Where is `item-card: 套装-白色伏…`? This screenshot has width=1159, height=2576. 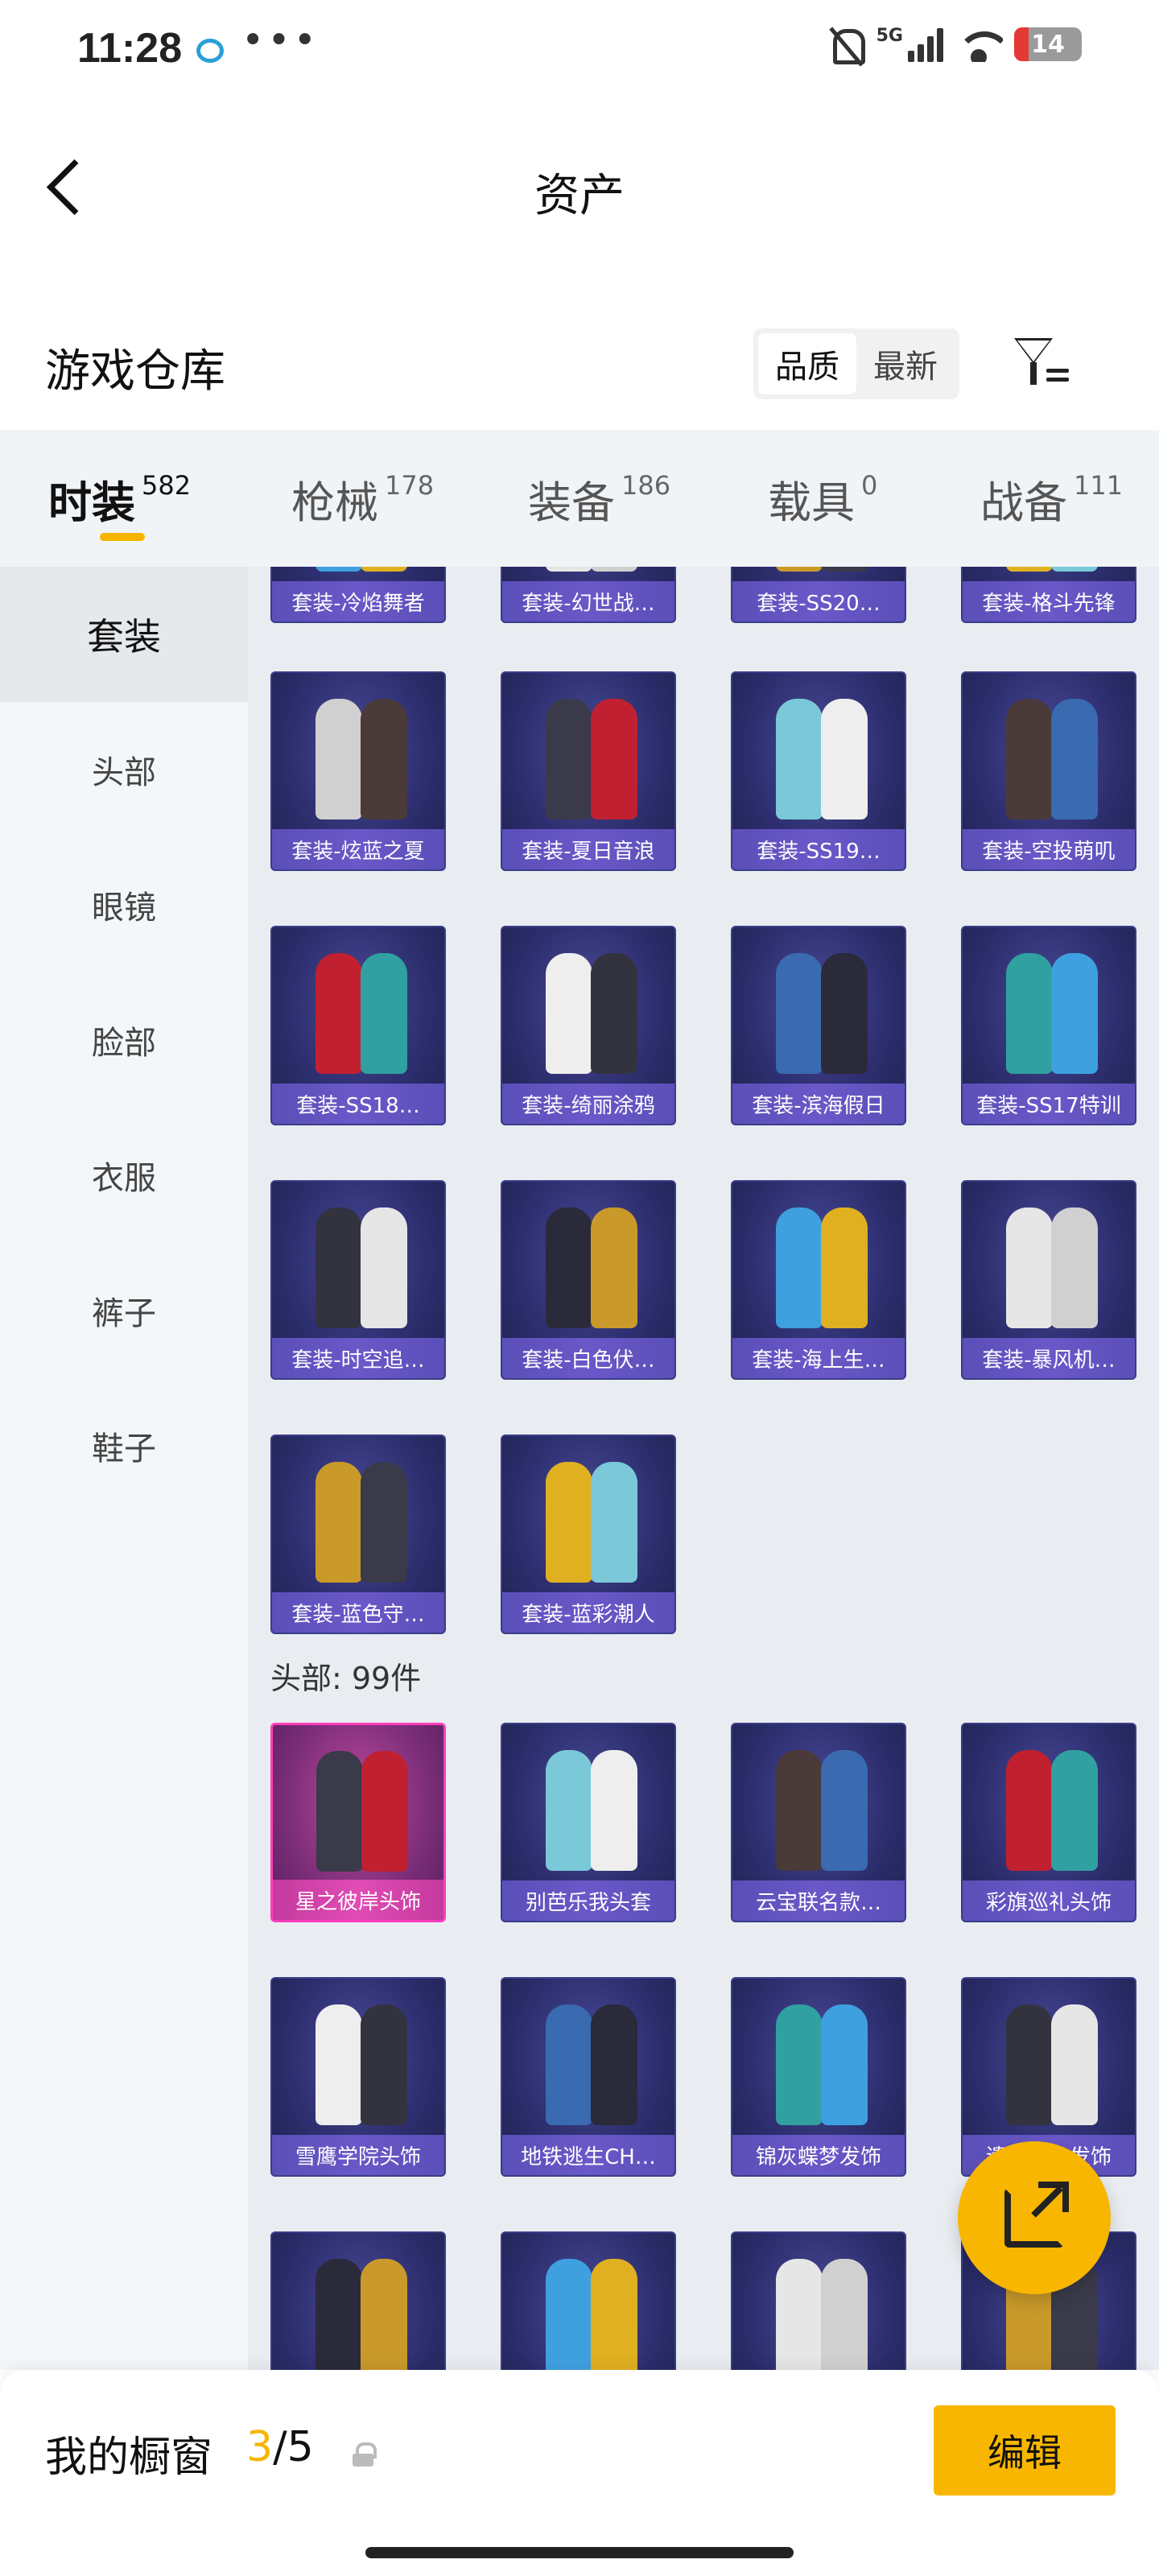 item-card: 套装-白色伏… is located at coordinates (588, 1280).